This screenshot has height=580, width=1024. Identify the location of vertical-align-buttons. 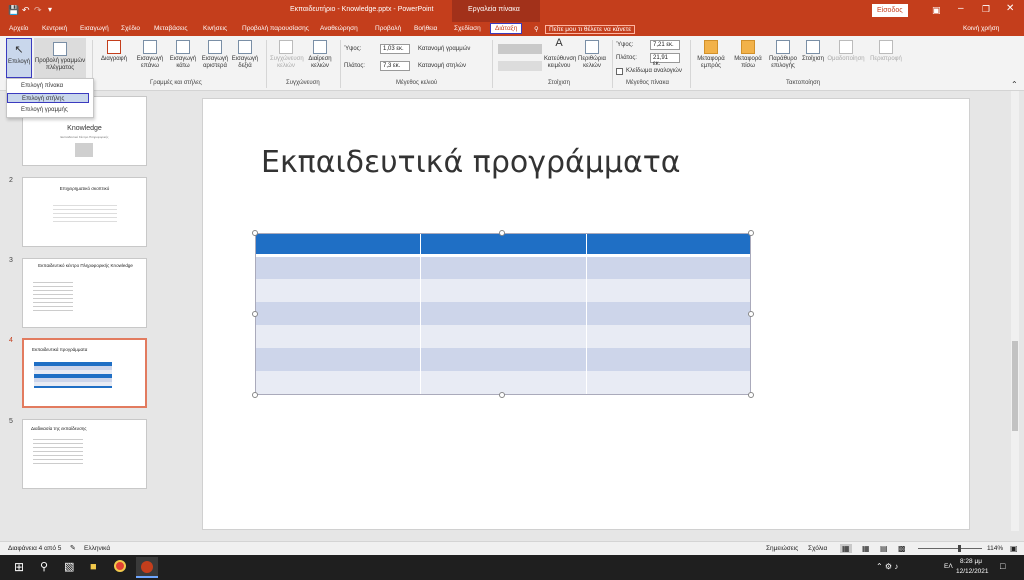
(520, 66).